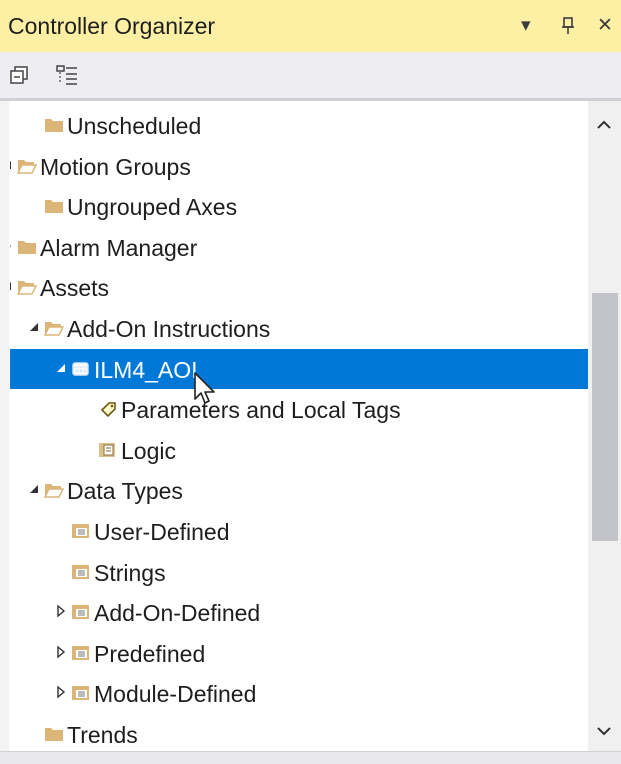 This screenshot has height=764, width=621. I want to click on tree-item-label: Predefined, so click(150, 653).